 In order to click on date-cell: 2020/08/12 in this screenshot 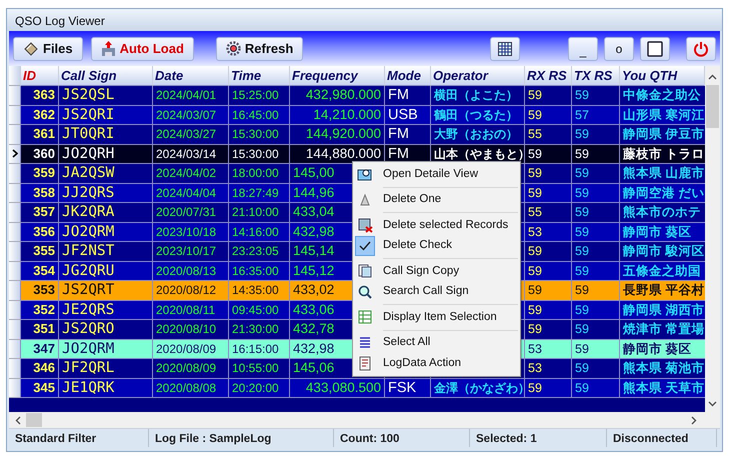, I will do `click(191, 290)`.